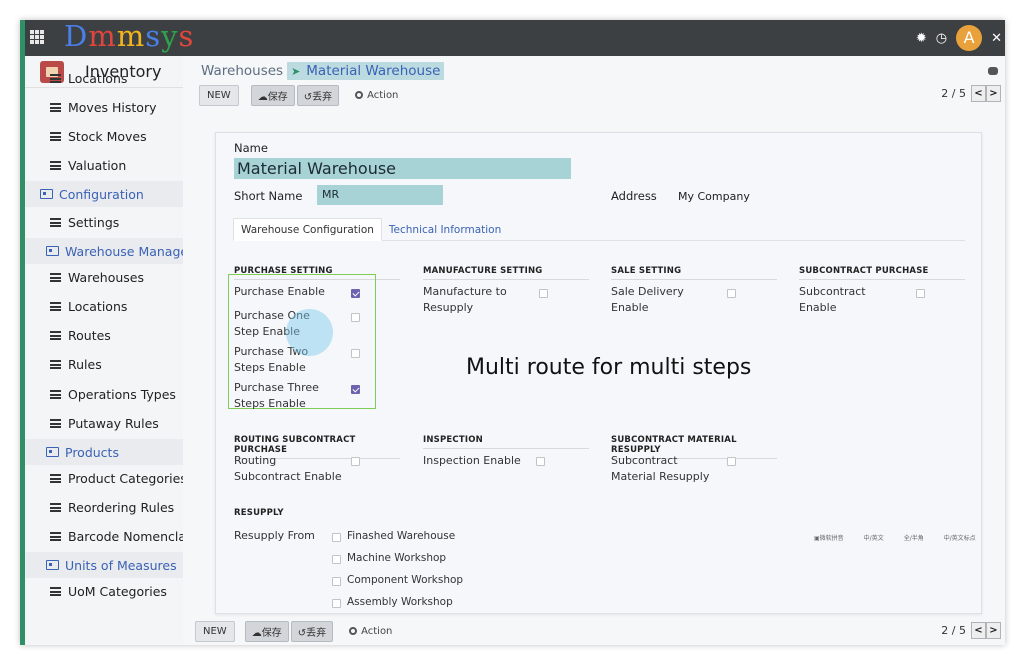  What do you see at coordinates (355, 461) in the screenshot?
I see `routing-subcontract-checkbox` at bounding box center [355, 461].